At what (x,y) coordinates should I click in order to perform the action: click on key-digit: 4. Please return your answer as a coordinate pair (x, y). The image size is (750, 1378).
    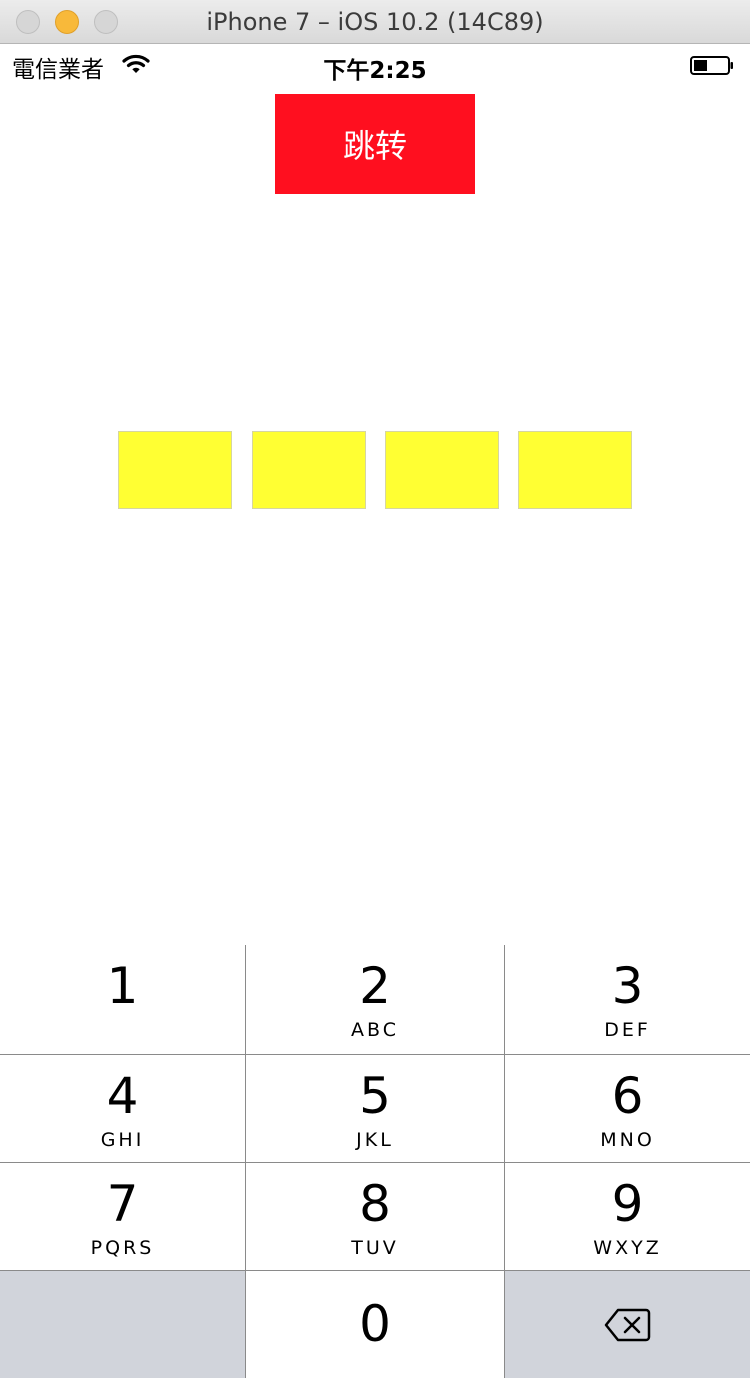
    Looking at the image, I should click on (122, 1096).